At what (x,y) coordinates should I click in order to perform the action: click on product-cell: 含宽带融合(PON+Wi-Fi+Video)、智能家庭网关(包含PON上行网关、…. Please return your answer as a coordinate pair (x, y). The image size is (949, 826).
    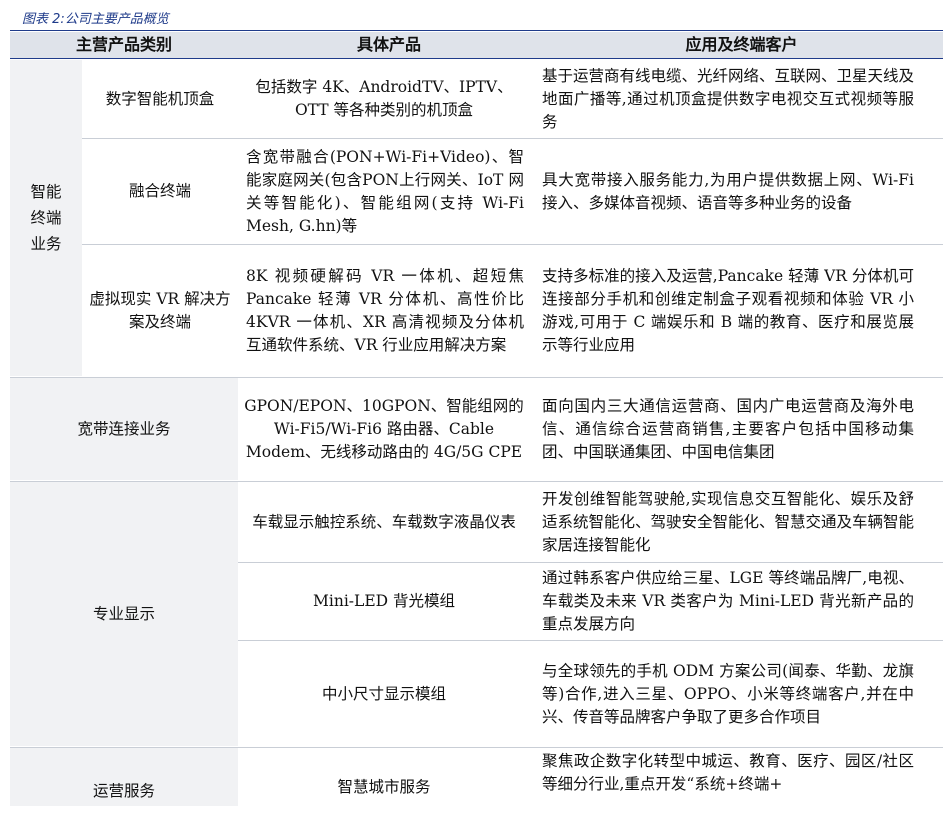
    Looking at the image, I should click on (385, 191).